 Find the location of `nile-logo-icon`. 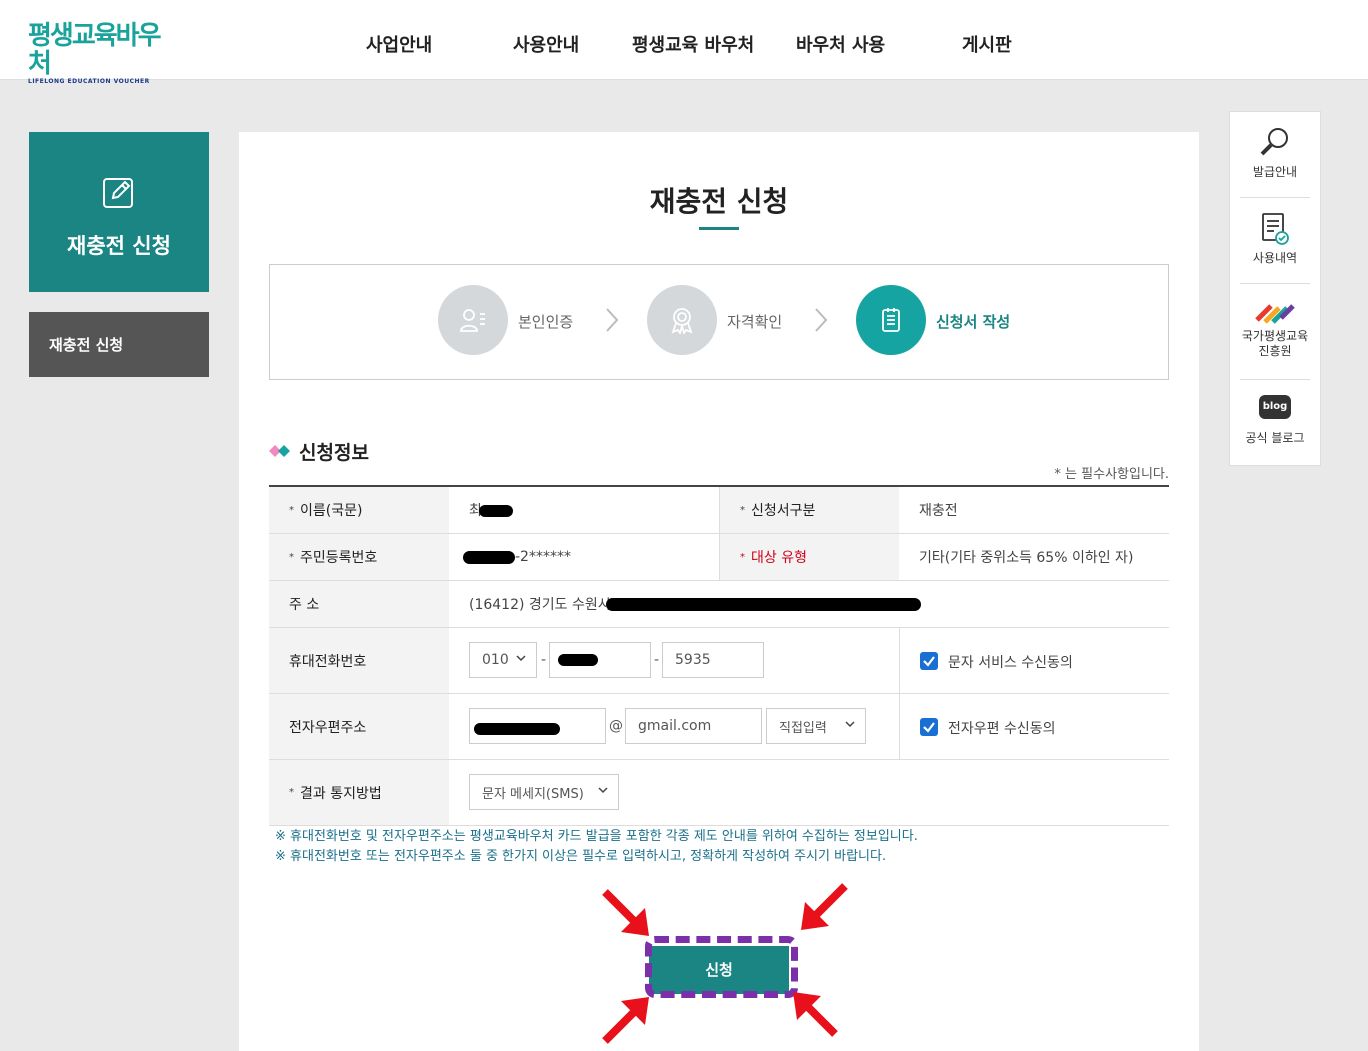

nile-logo-icon is located at coordinates (1275, 314).